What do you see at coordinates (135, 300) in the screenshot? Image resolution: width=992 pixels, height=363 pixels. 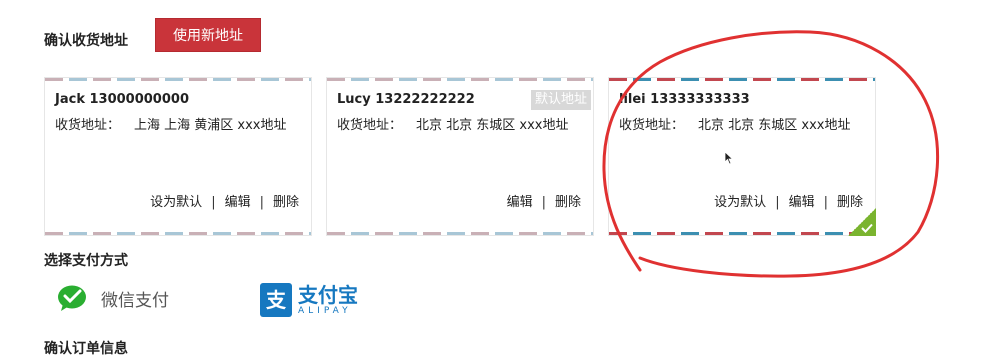 I see `wechat-pay-label: 微信支付` at bounding box center [135, 300].